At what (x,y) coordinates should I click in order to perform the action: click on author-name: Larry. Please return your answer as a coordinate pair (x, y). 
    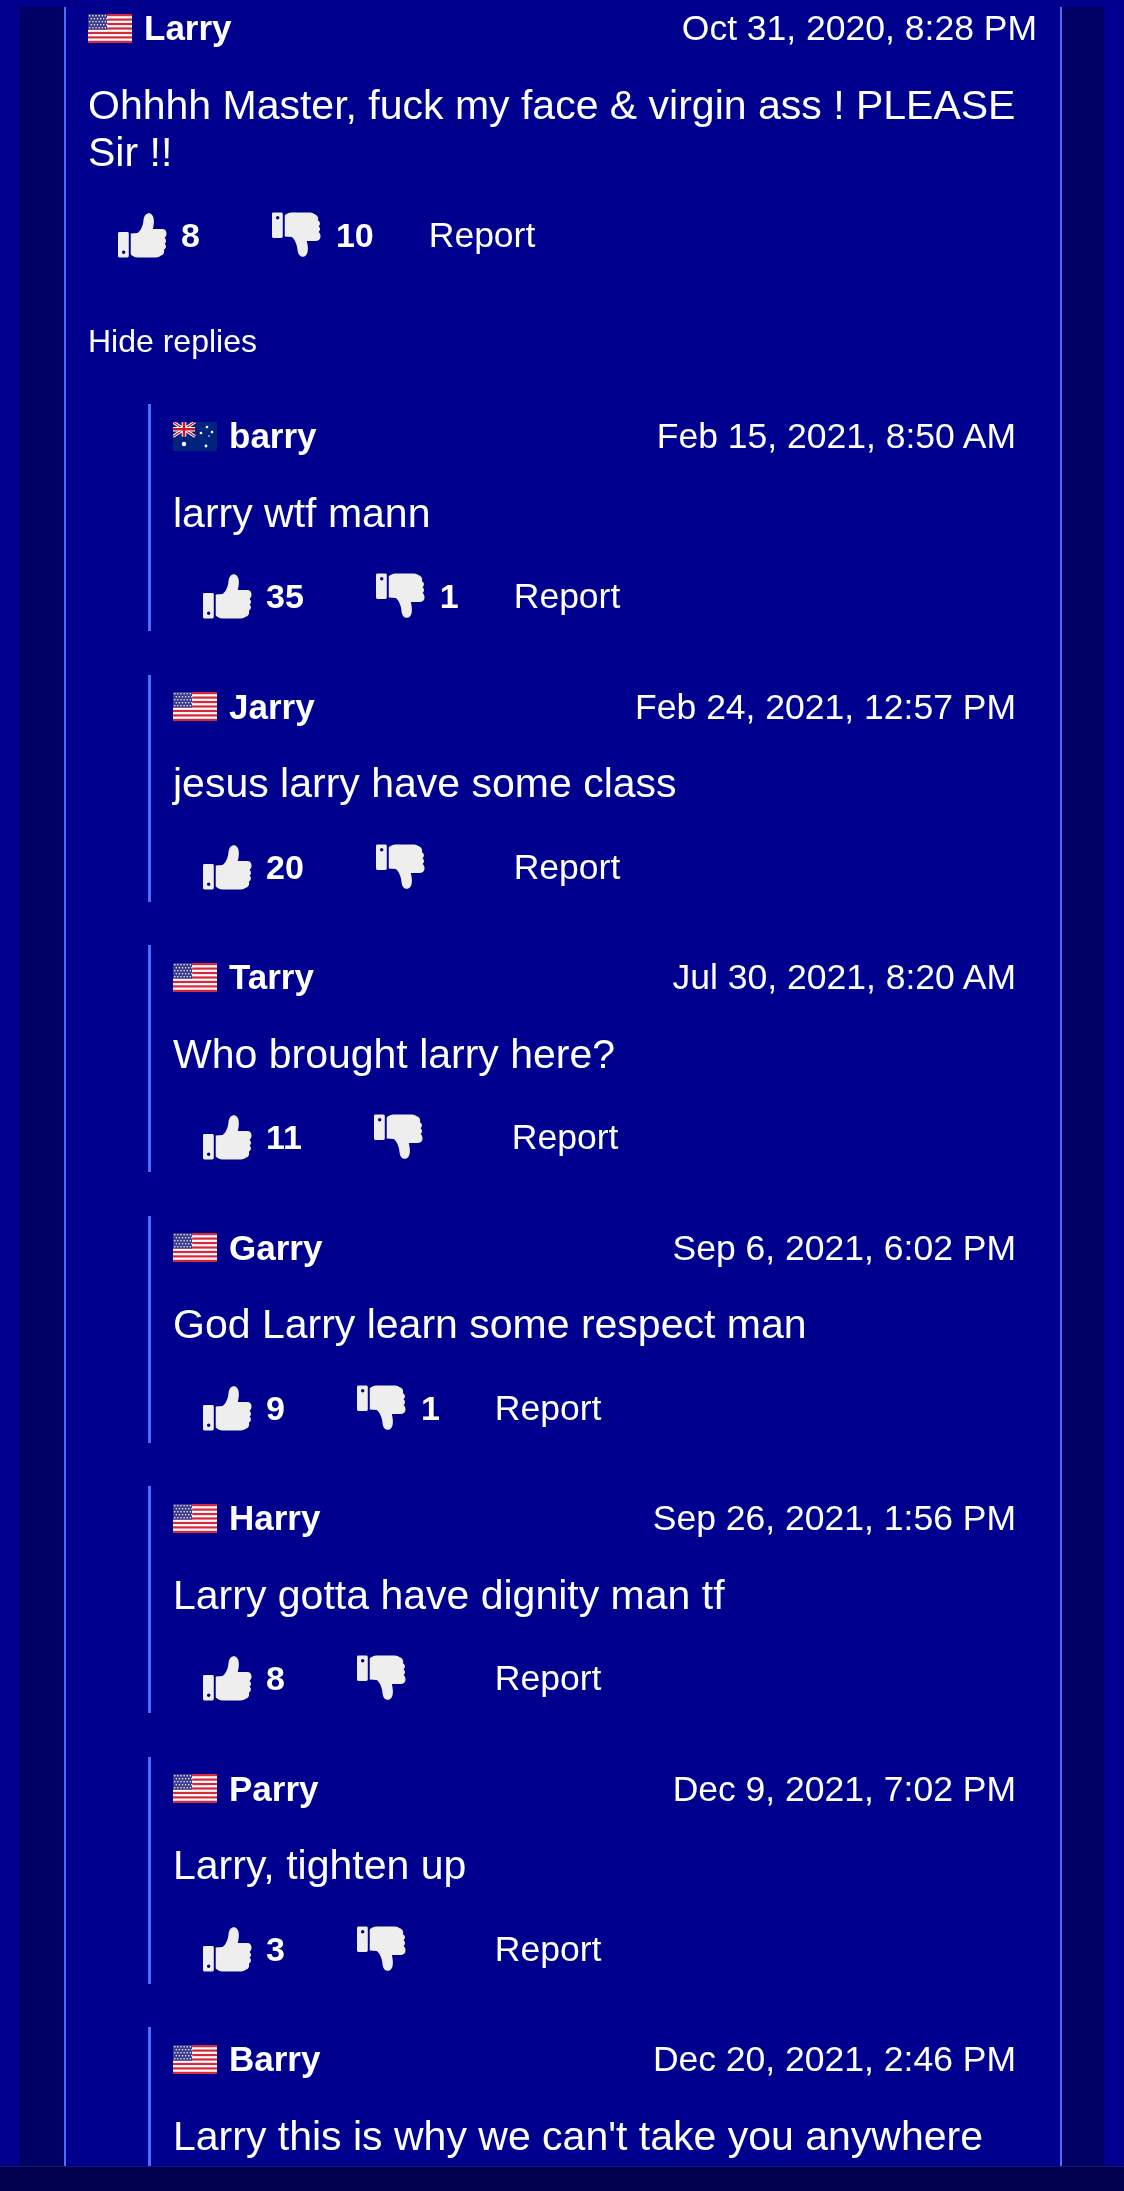
    Looking at the image, I should click on (188, 28).